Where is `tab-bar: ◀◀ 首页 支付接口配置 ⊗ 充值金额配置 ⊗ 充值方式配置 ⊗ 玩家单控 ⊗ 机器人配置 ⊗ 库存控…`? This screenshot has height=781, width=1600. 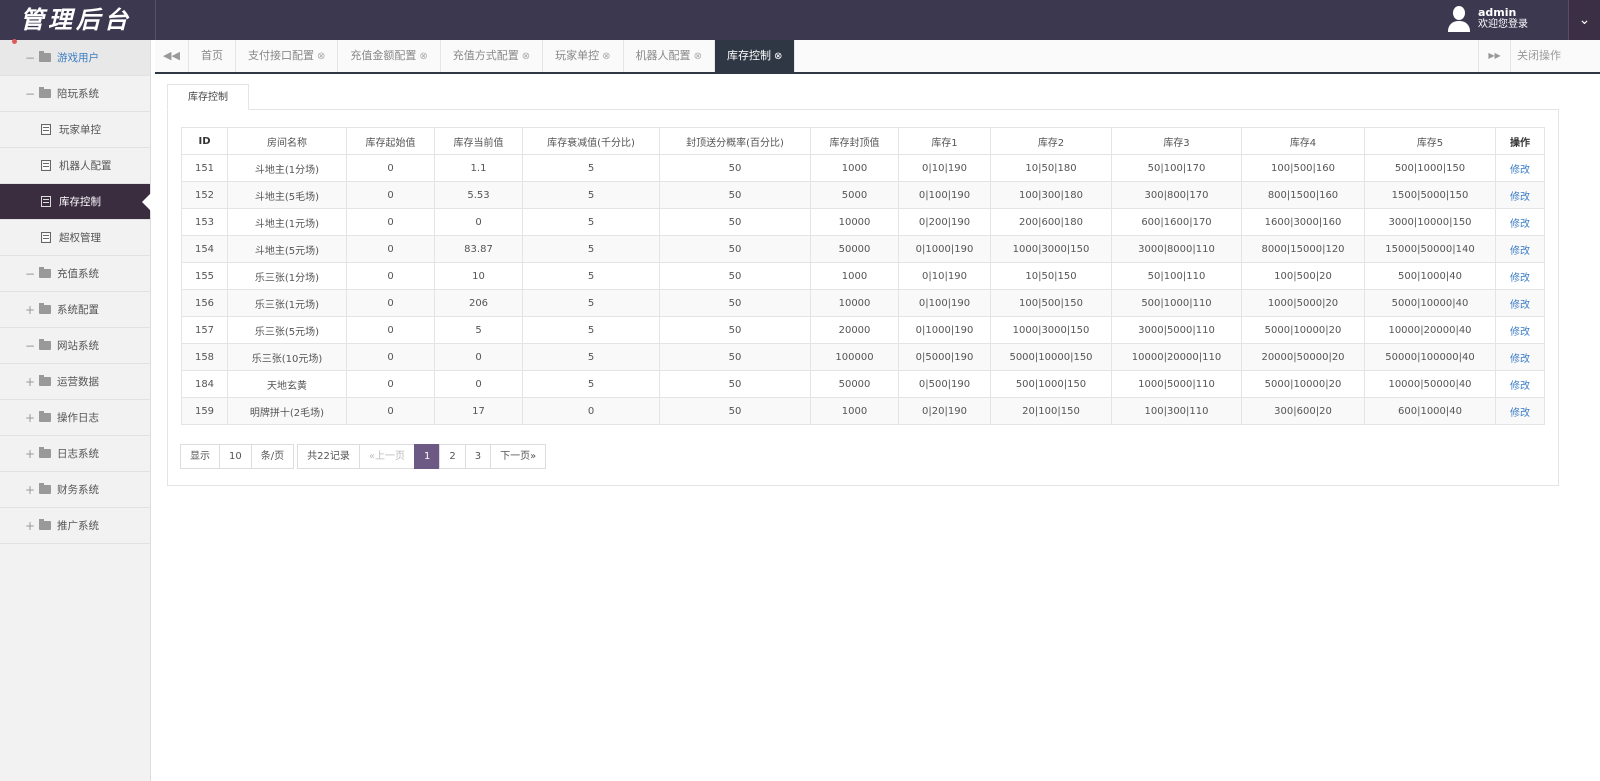 tab-bar: ◀◀ 首页 支付接口配置 ⊗ 充值金额配置 ⊗ 充值方式配置 ⊗ 玩家单控 ⊗ 机器人配置 ⊗ 库存控… is located at coordinates (877, 57).